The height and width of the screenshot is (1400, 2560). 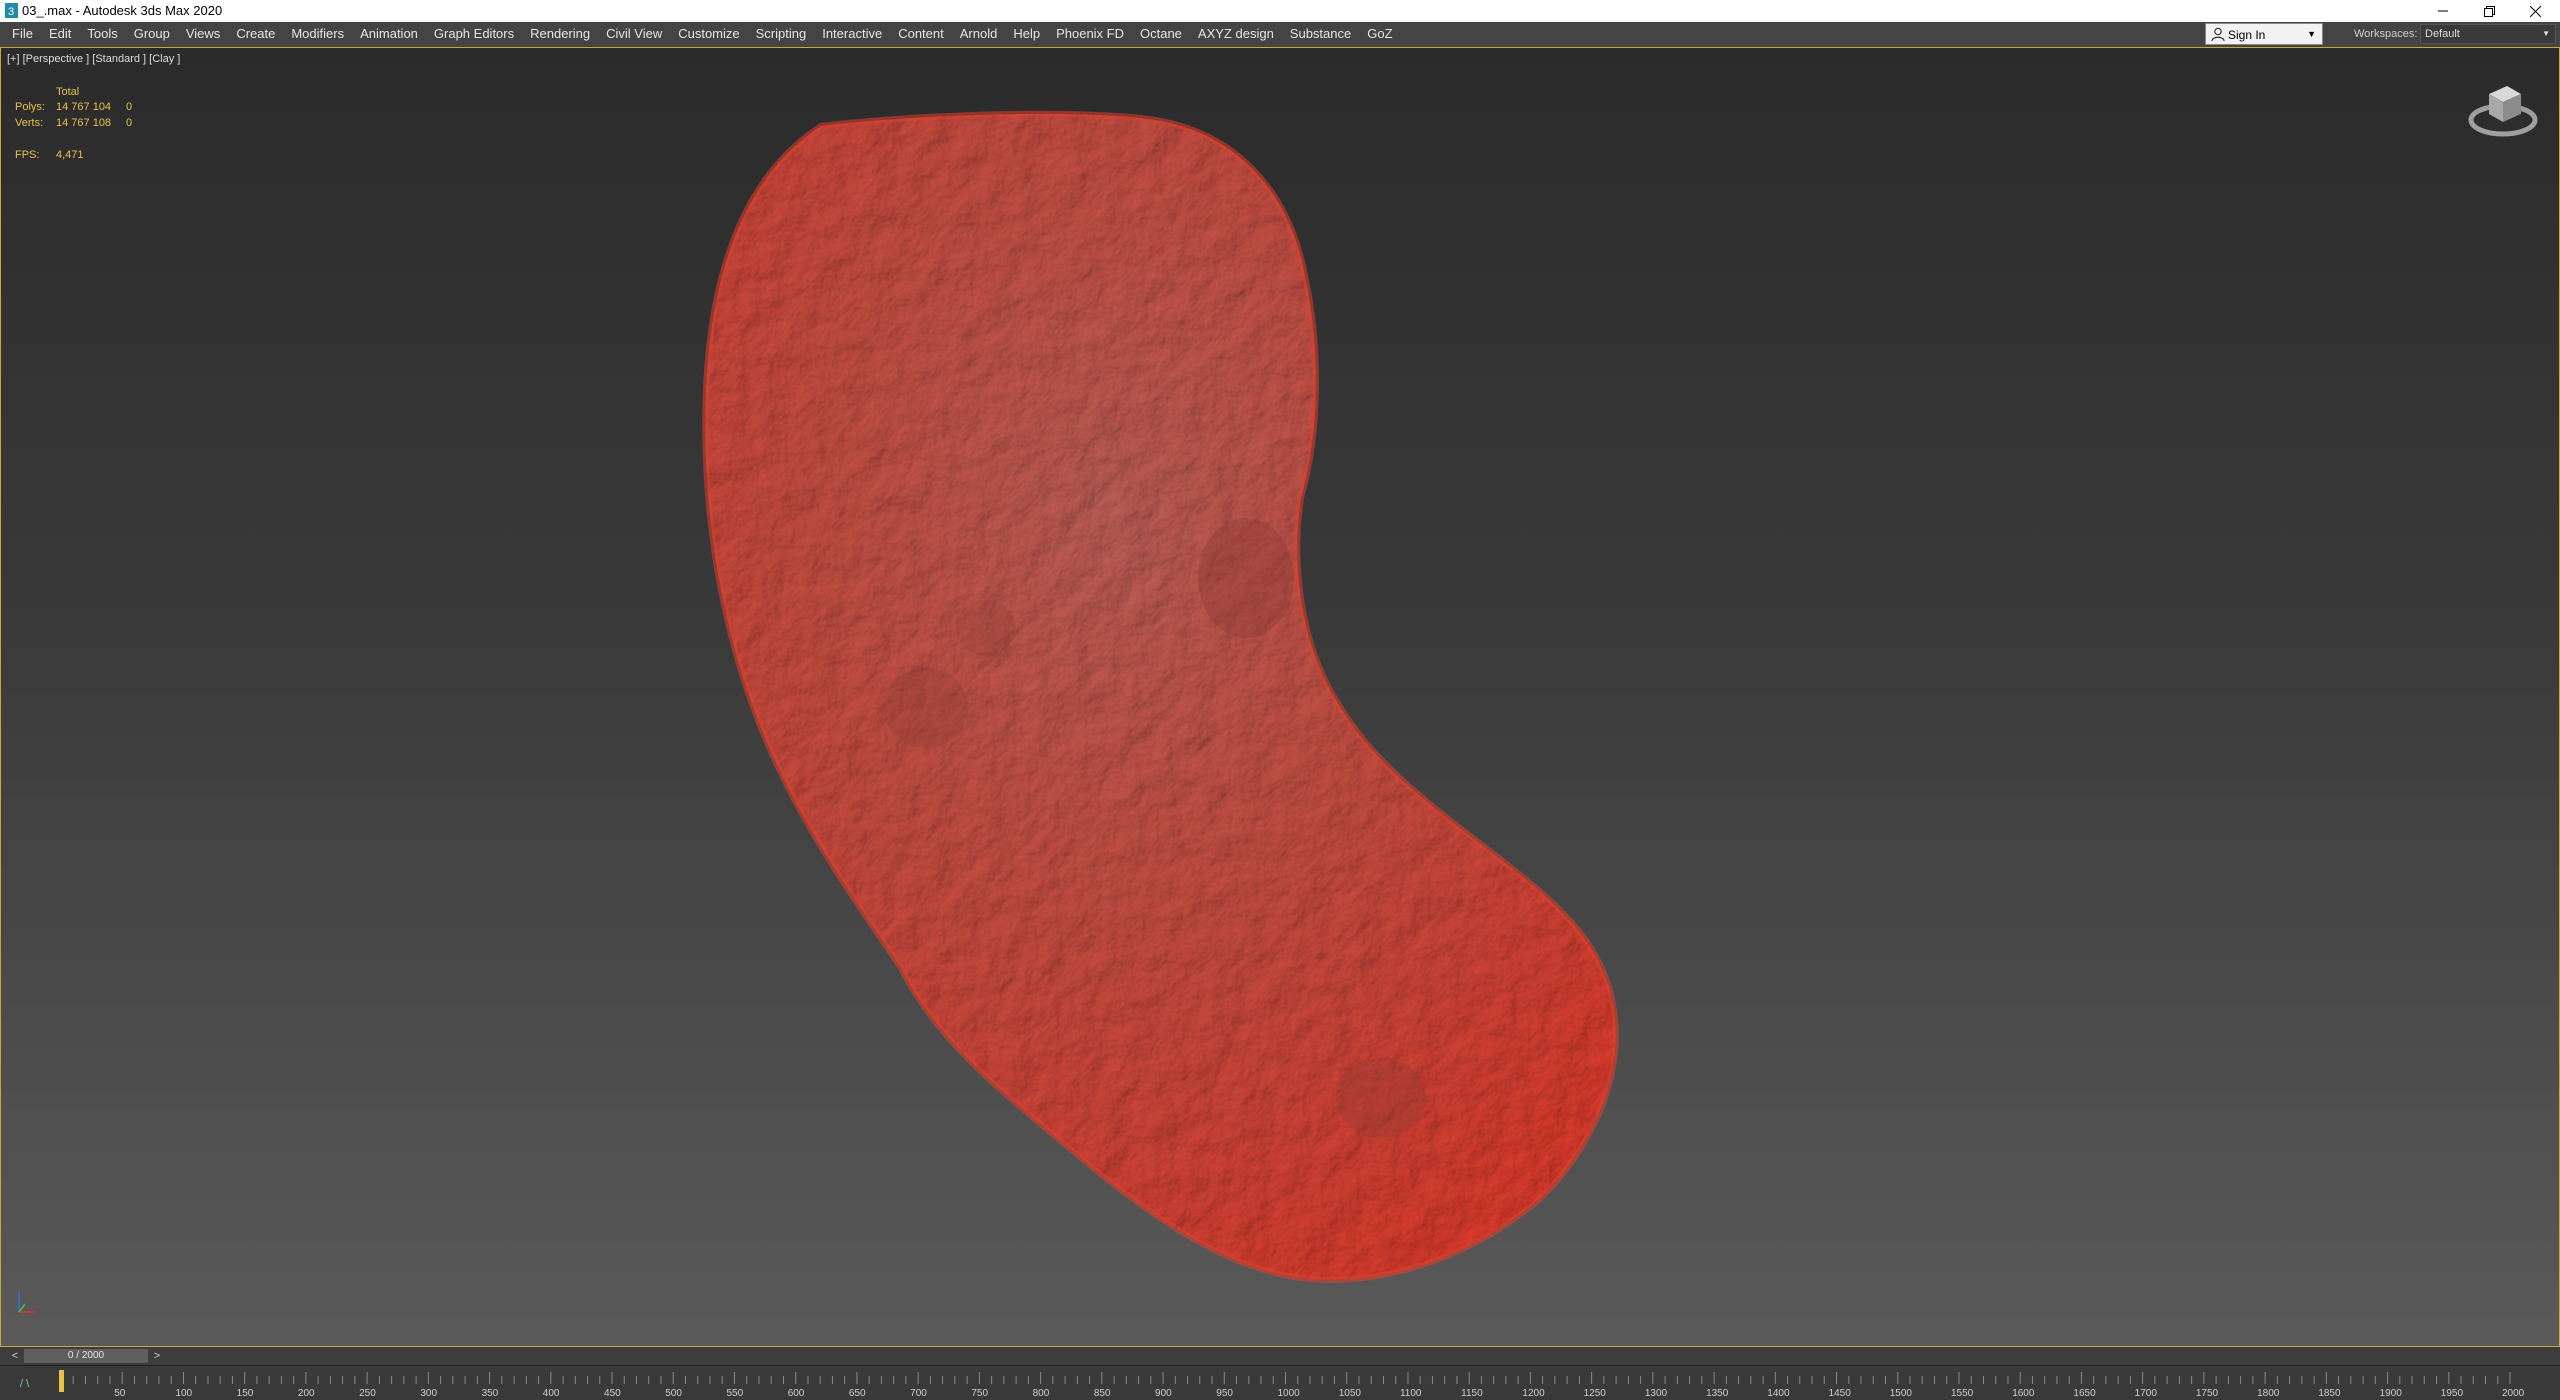 What do you see at coordinates (2452, 1393) in the screenshot?
I see `ruler-tick-label: 1950` at bounding box center [2452, 1393].